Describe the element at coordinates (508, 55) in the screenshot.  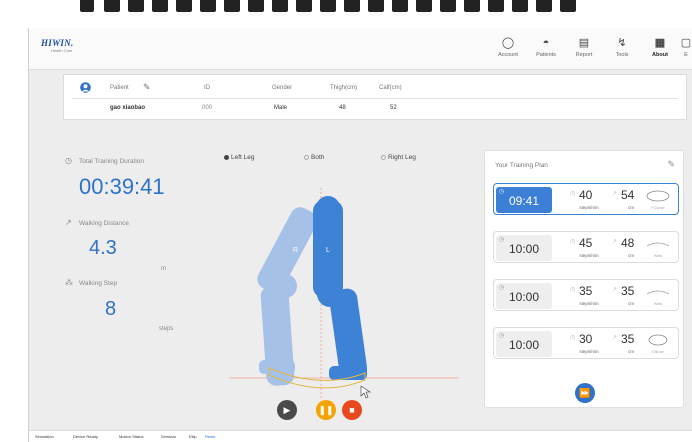
I see `nav-account-label: Account` at that location.